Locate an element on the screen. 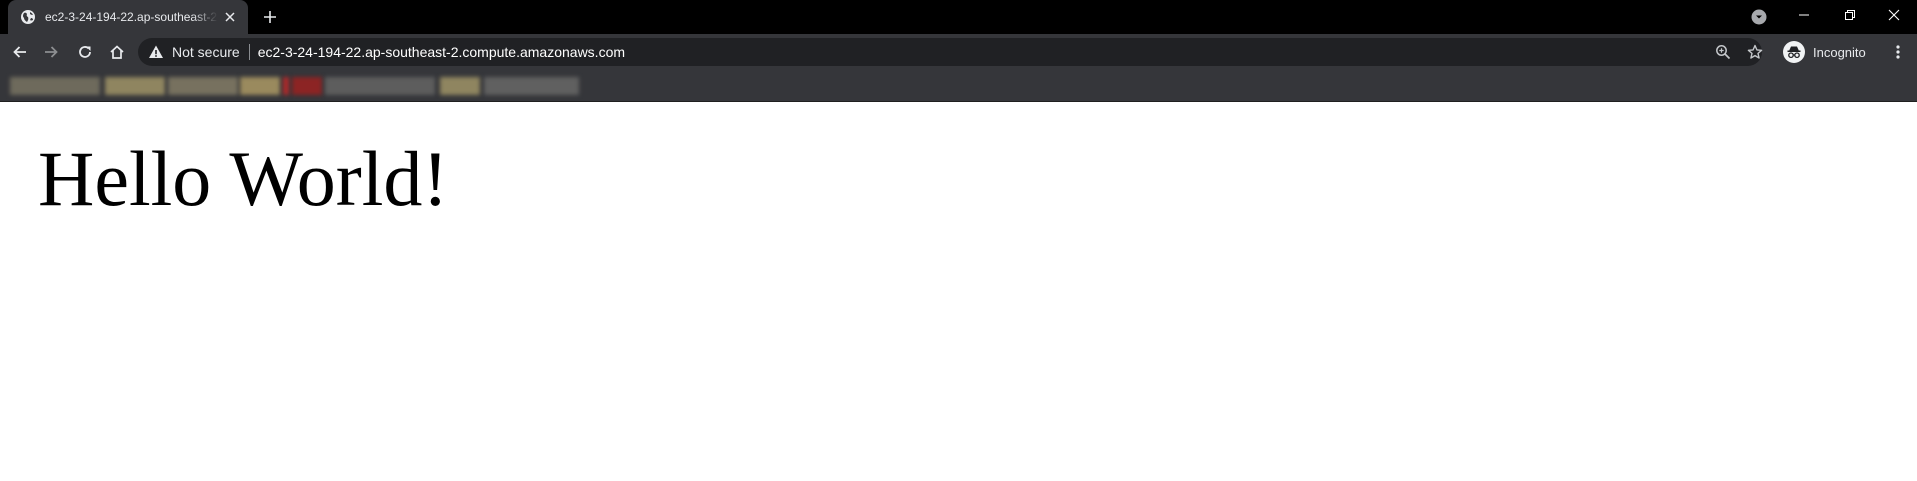  star-icon is located at coordinates (1755, 52).